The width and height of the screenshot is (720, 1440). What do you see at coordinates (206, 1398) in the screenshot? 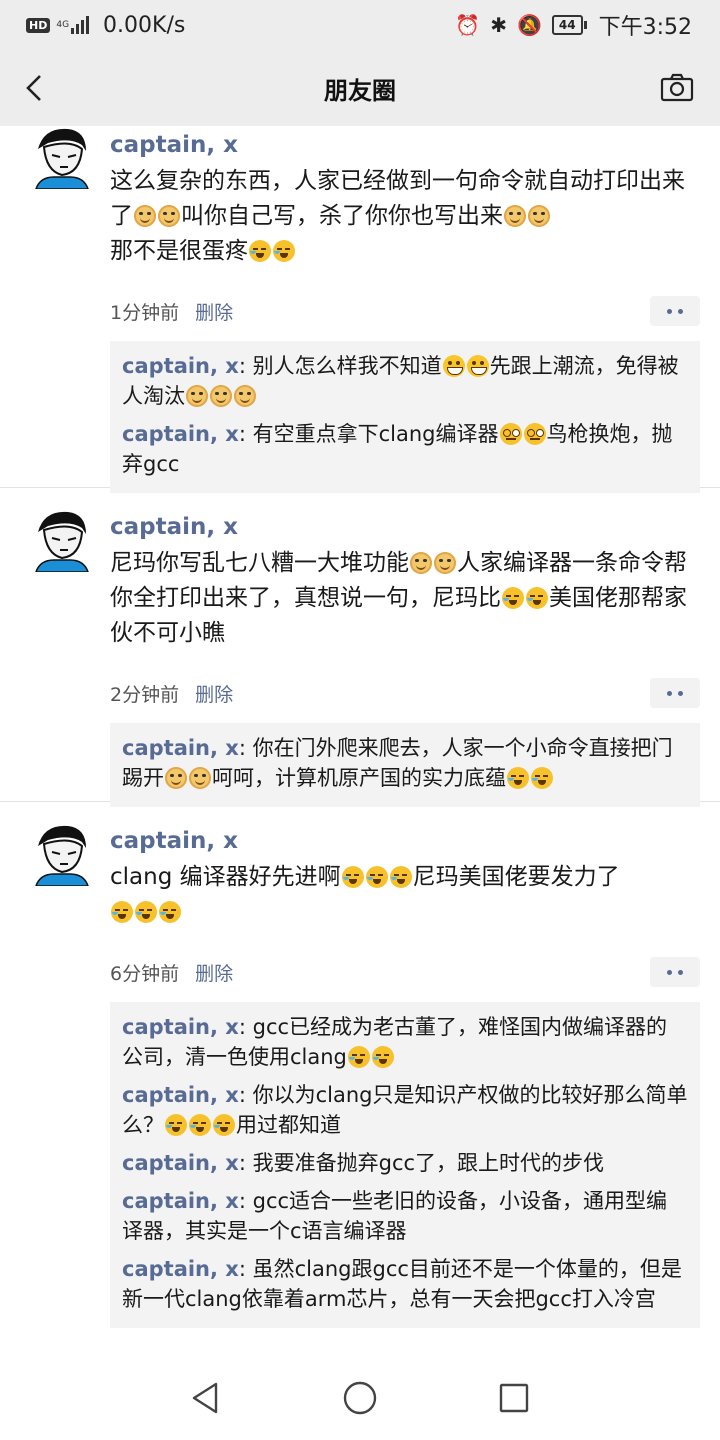
I see `triangle-back-icon` at bounding box center [206, 1398].